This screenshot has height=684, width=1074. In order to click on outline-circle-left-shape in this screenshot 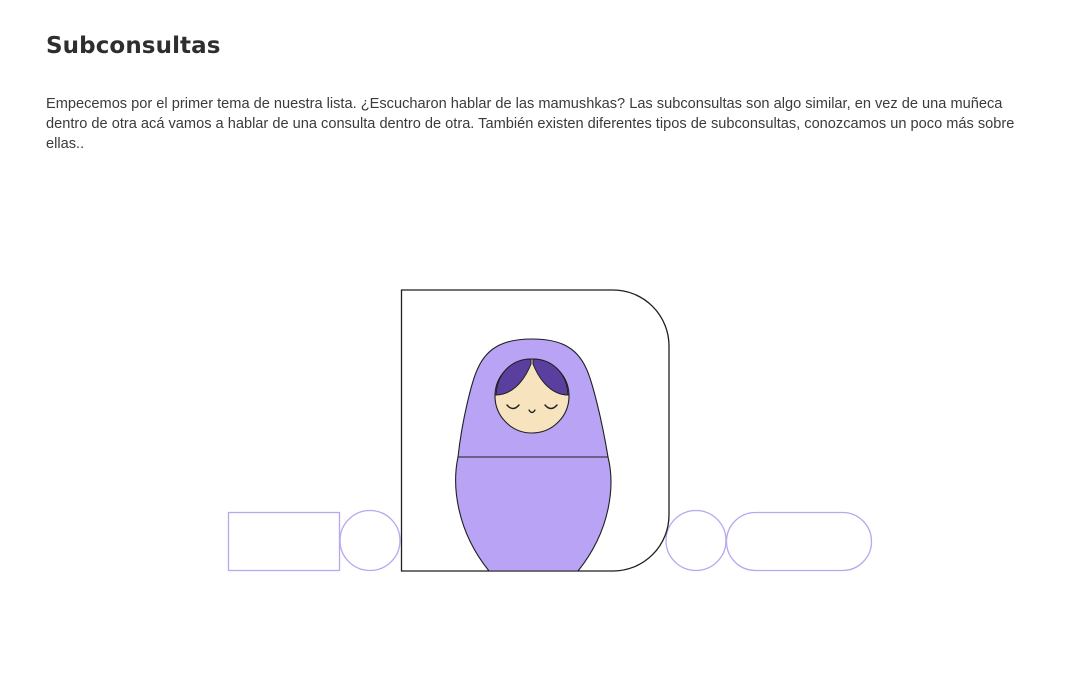, I will do `click(370, 540)`.